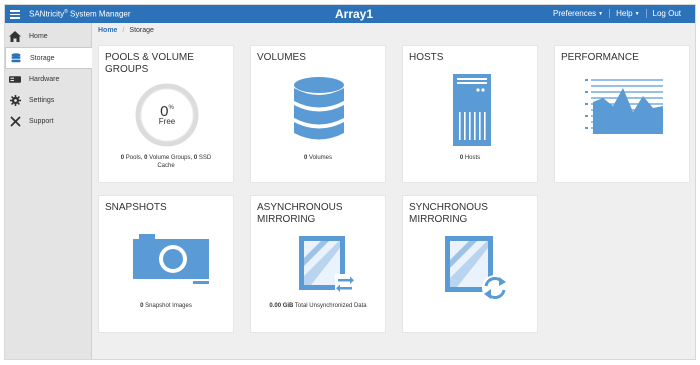 This screenshot has width=700, height=365. Describe the element at coordinates (15, 79) in the screenshot. I see `hardware-icon` at that location.